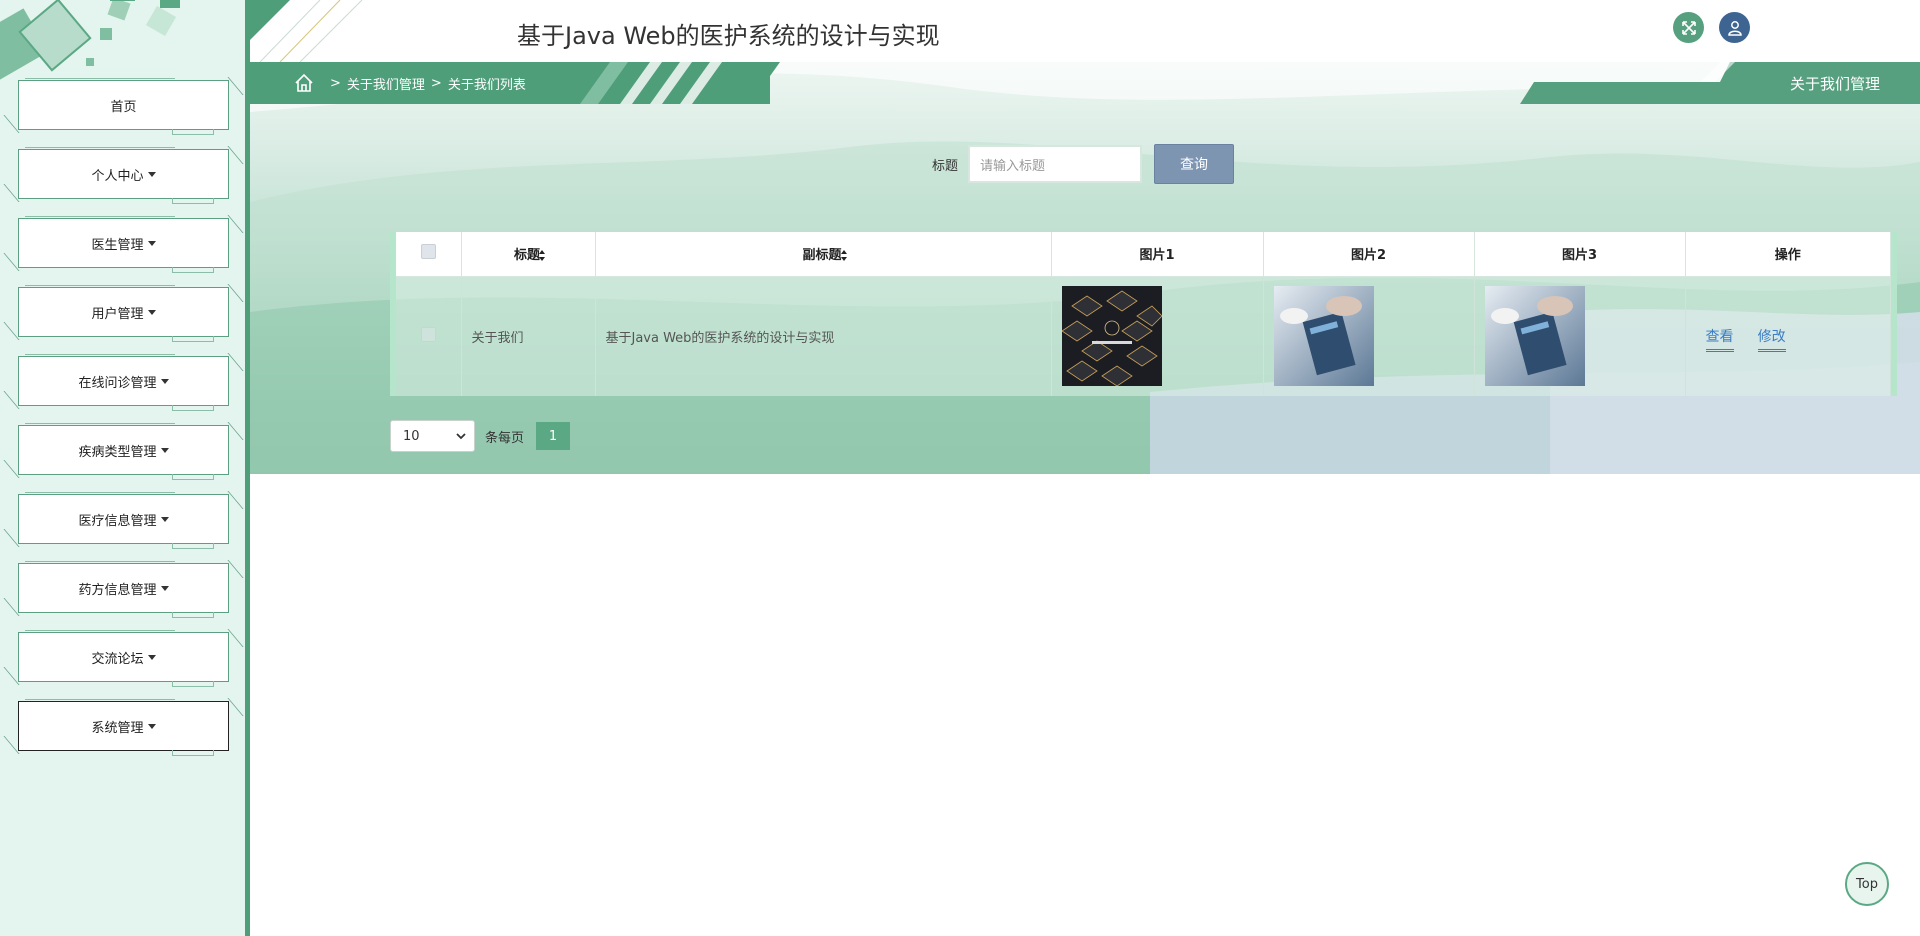 This screenshot has width=1920, height=936. Describe the element at coordinates (117, 590) in the screenshot. I see `sidebar-item-label: 药方信息管理` at that location.